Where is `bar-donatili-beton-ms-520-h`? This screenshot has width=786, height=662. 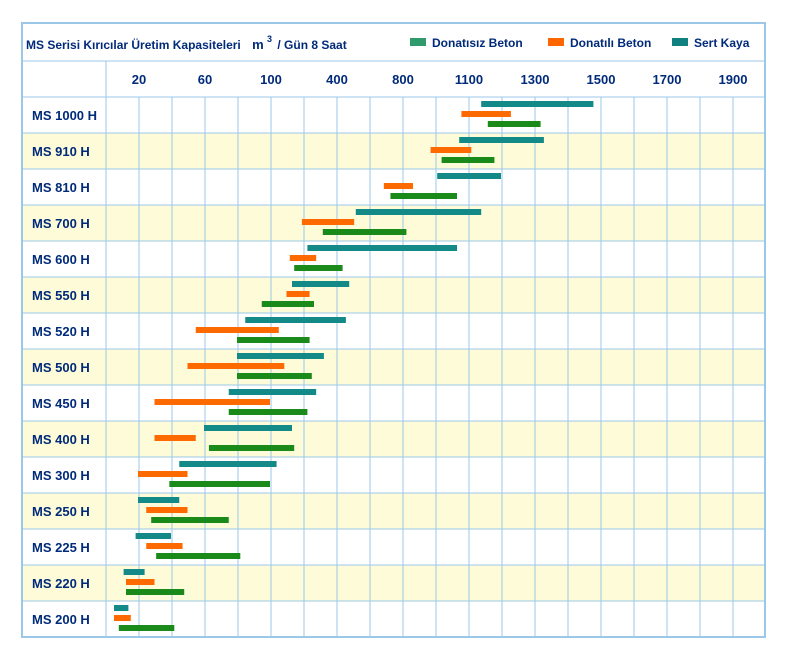 bar-donatili-beton-ms-520-h is located at coordinates (237, 330).